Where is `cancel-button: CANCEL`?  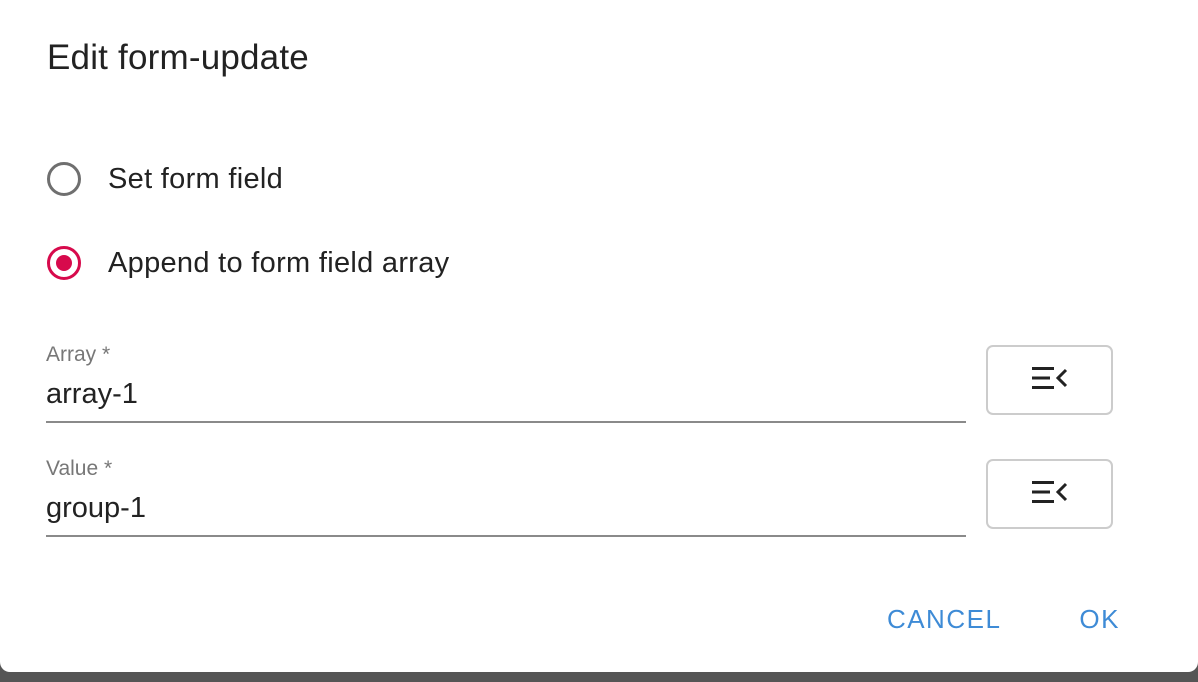 cancel-button: CANCEL is located at coordinates (944, 619).